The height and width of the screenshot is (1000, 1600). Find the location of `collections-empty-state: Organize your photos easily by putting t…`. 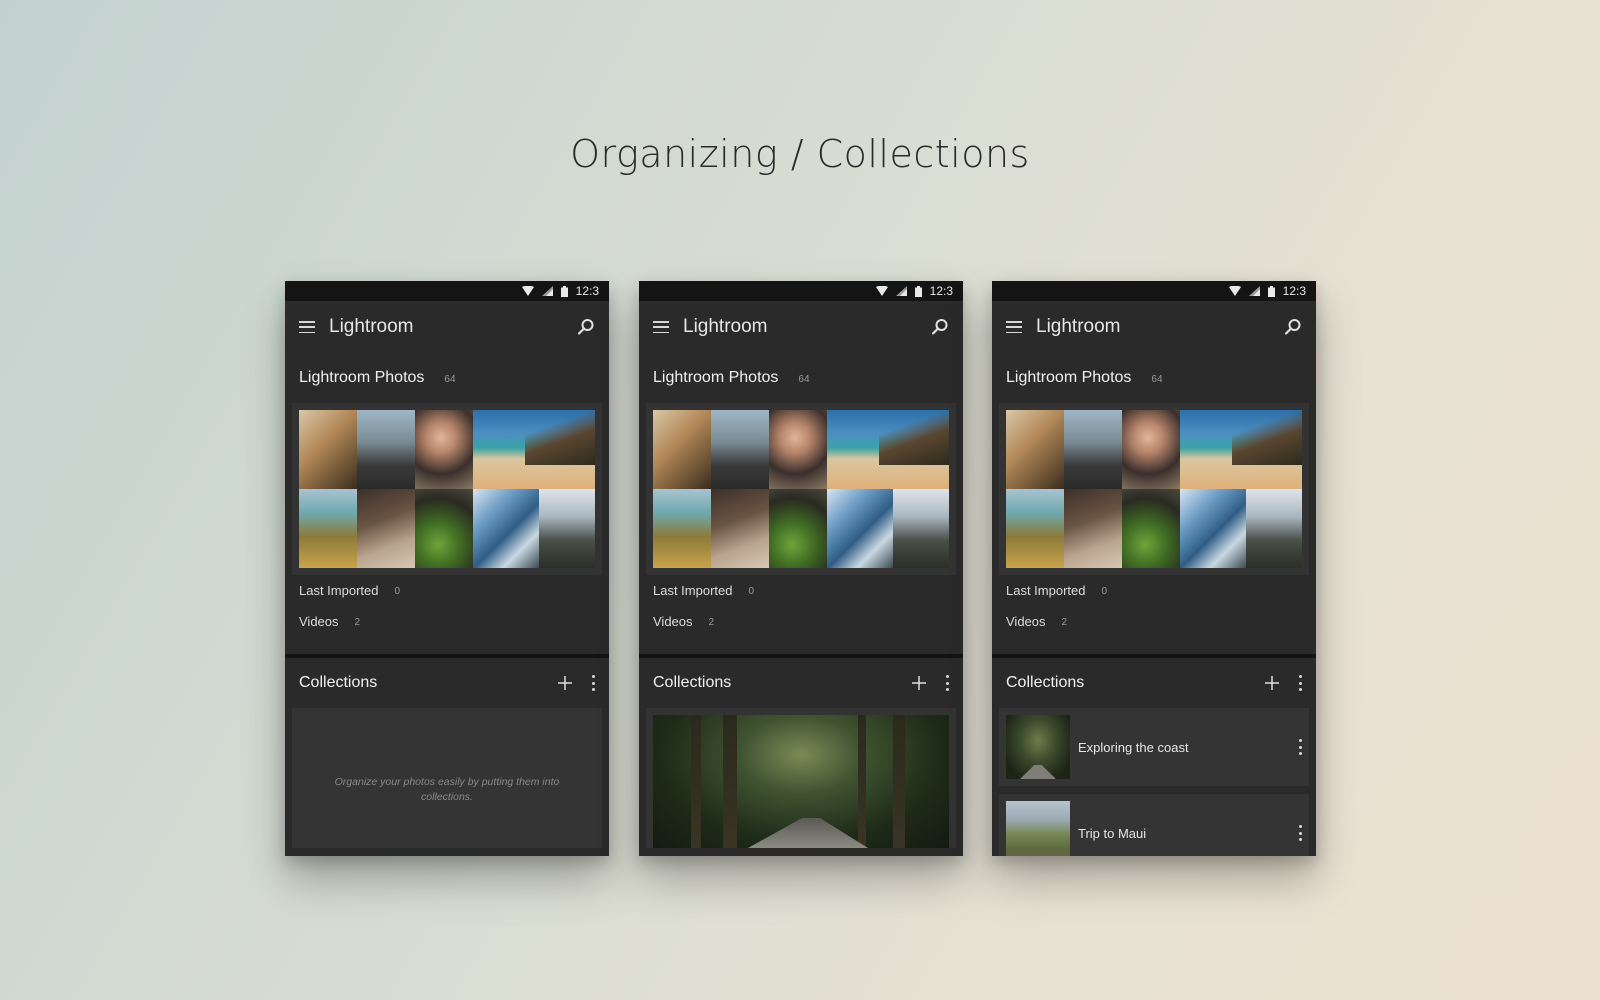

collections-empty-state: Organize your photos easily by putting t… is located at coordinates (447, 778).